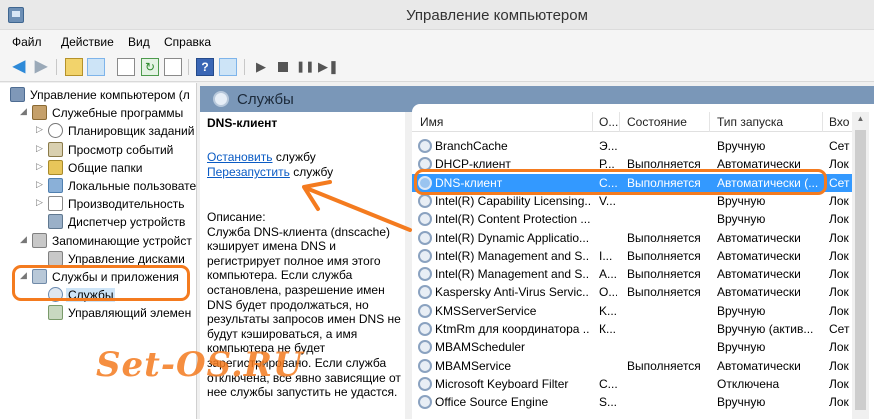  What do you see at coordinates (632, 402) in the screenshot?
I see `service-row: Office Source Engine S... Вручную Лок` at bounding box center [632, 402].